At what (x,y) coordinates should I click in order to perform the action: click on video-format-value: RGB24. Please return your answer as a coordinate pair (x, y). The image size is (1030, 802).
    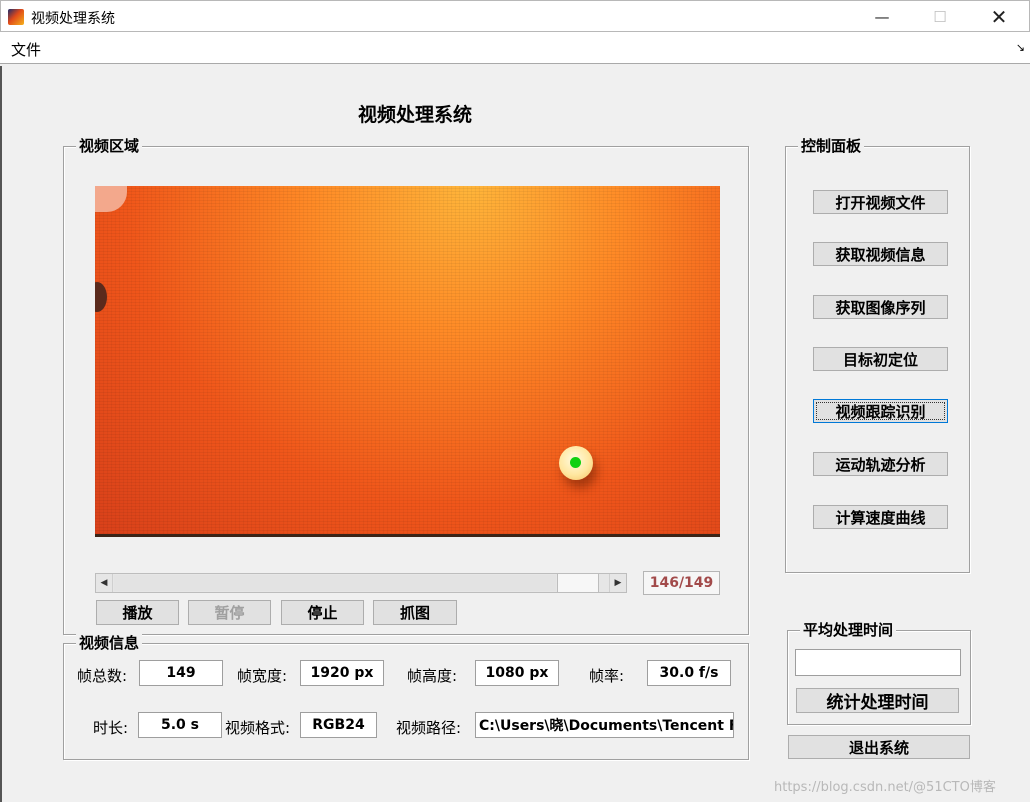
    Looking at the image, I should click on (338, 725).